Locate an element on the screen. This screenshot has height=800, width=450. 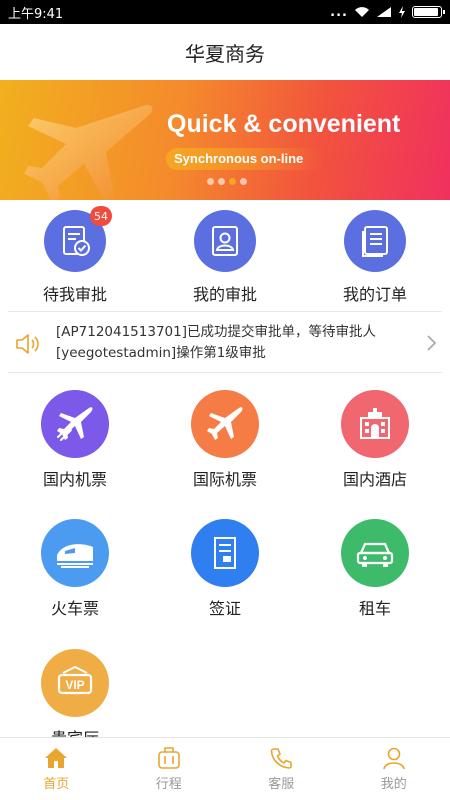
phone-icon is located at coordinates (281, 758).